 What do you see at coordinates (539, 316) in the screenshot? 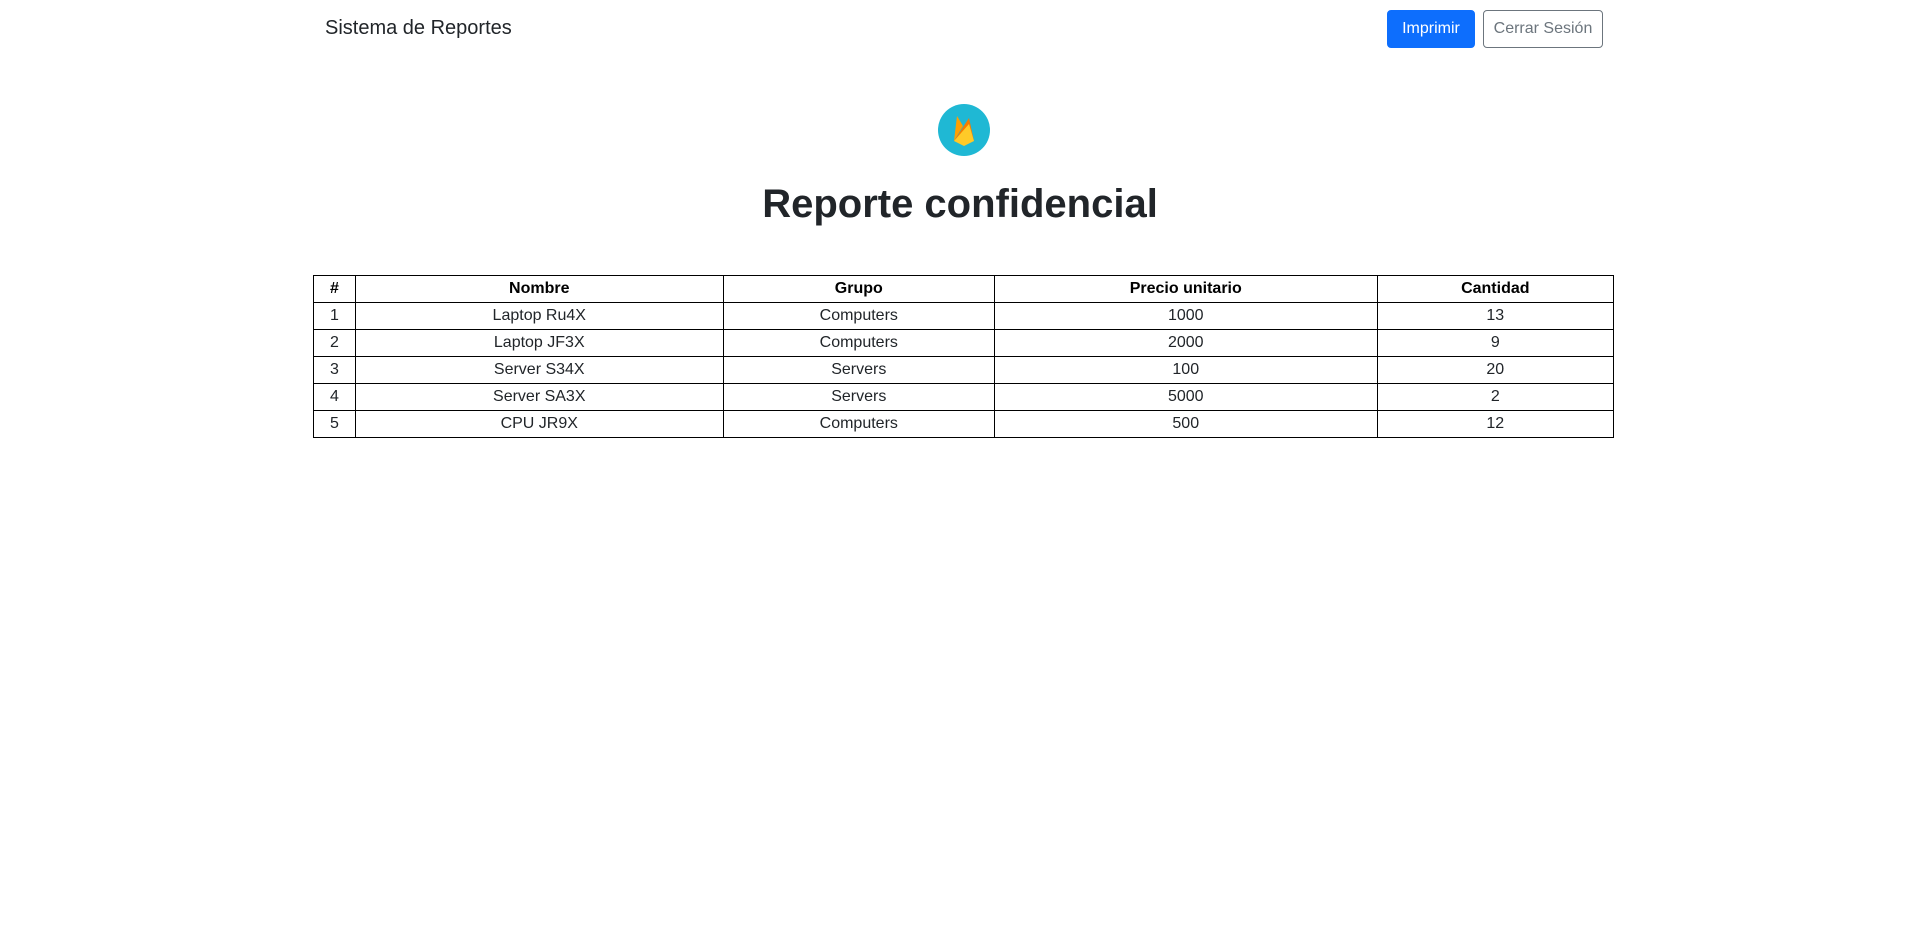
I see `cell-nombre: Laptop Ru4X` at bounding box center [539, 316].